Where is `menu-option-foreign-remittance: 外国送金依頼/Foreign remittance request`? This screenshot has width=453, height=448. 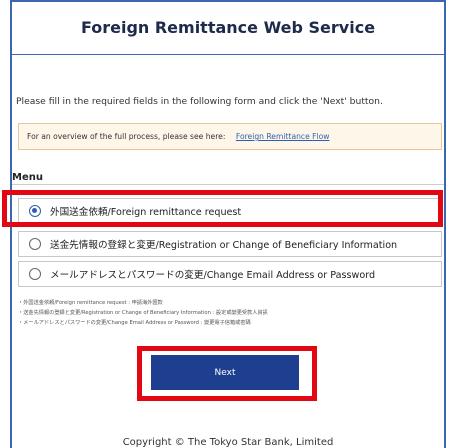
menu-option-foreign-remittance: 外国送金依頼/Foreign remittance request is located at coordinates (230, 211).